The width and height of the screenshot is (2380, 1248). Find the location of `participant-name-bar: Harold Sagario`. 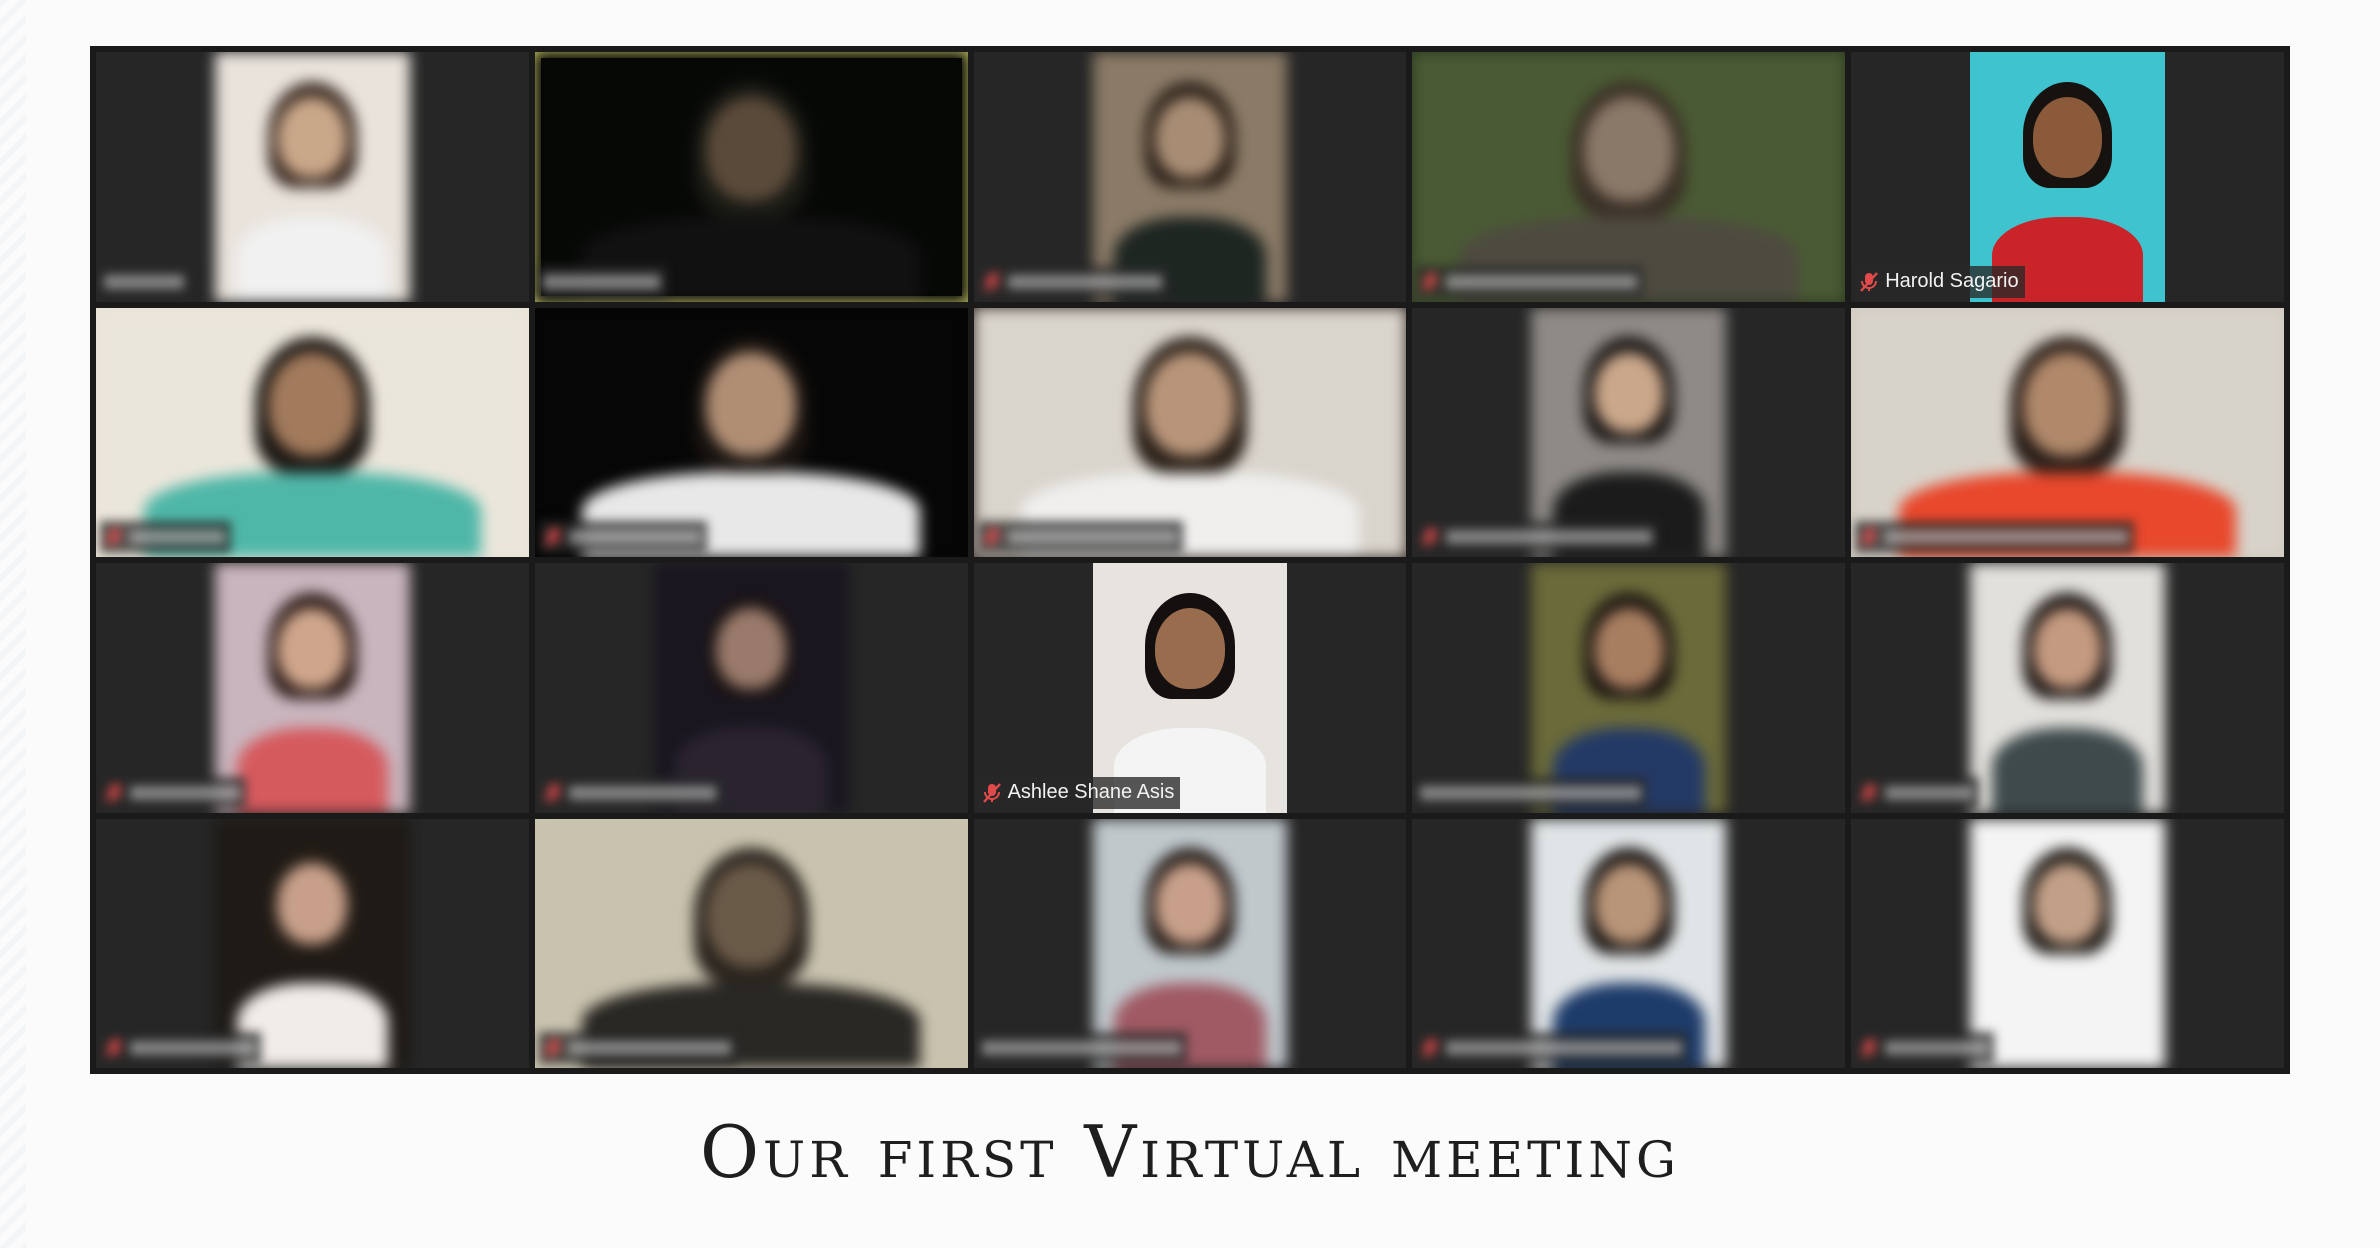

participant-name-bar: Harold Sagario is located at coordinates (1940, 281).